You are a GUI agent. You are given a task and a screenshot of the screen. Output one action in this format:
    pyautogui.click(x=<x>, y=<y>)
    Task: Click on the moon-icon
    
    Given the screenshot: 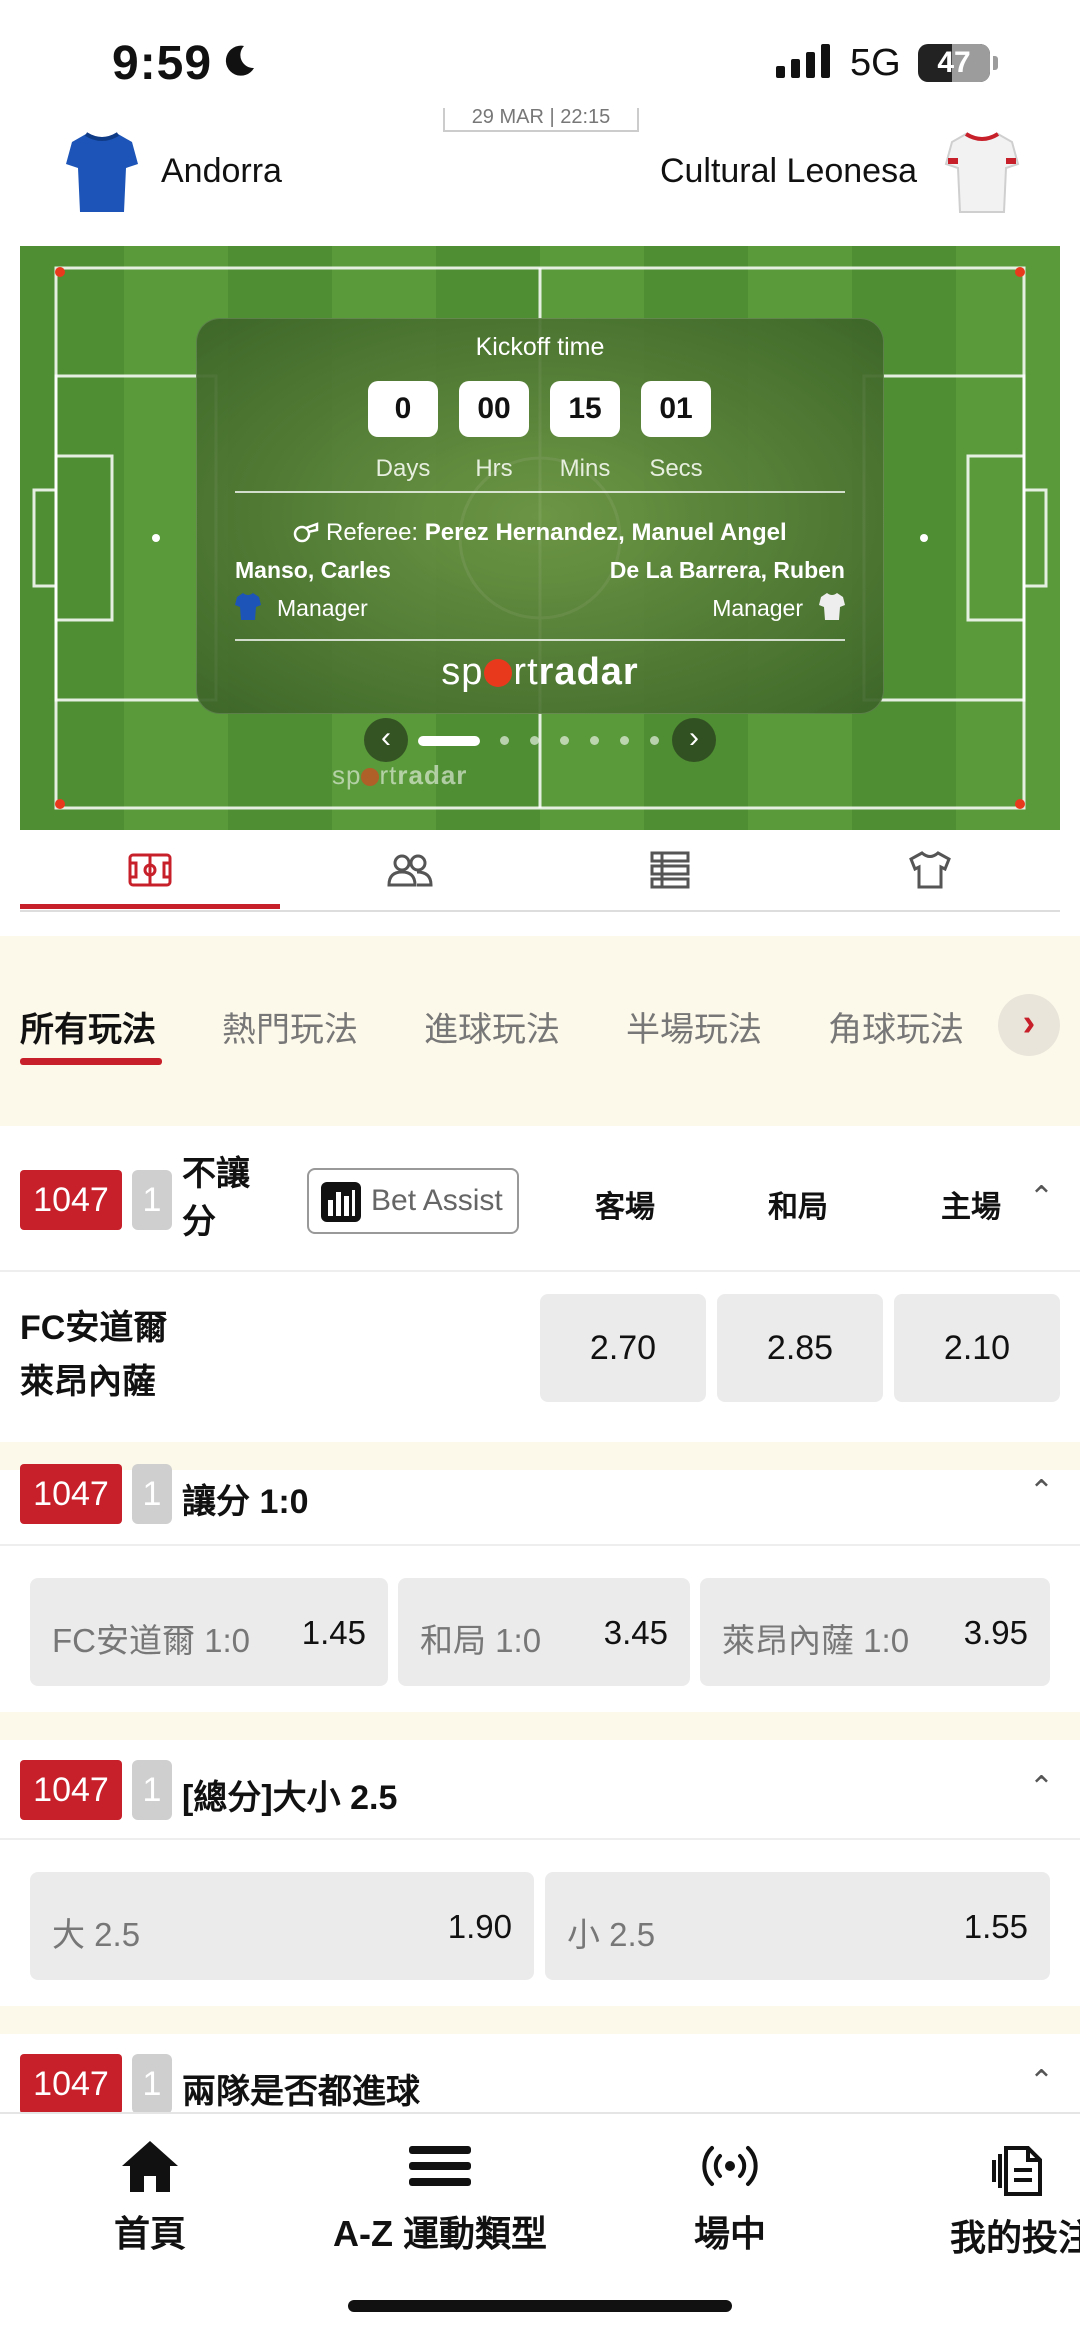 What is the action you would take?
    pyautogui.click(x=239, y=60)
    